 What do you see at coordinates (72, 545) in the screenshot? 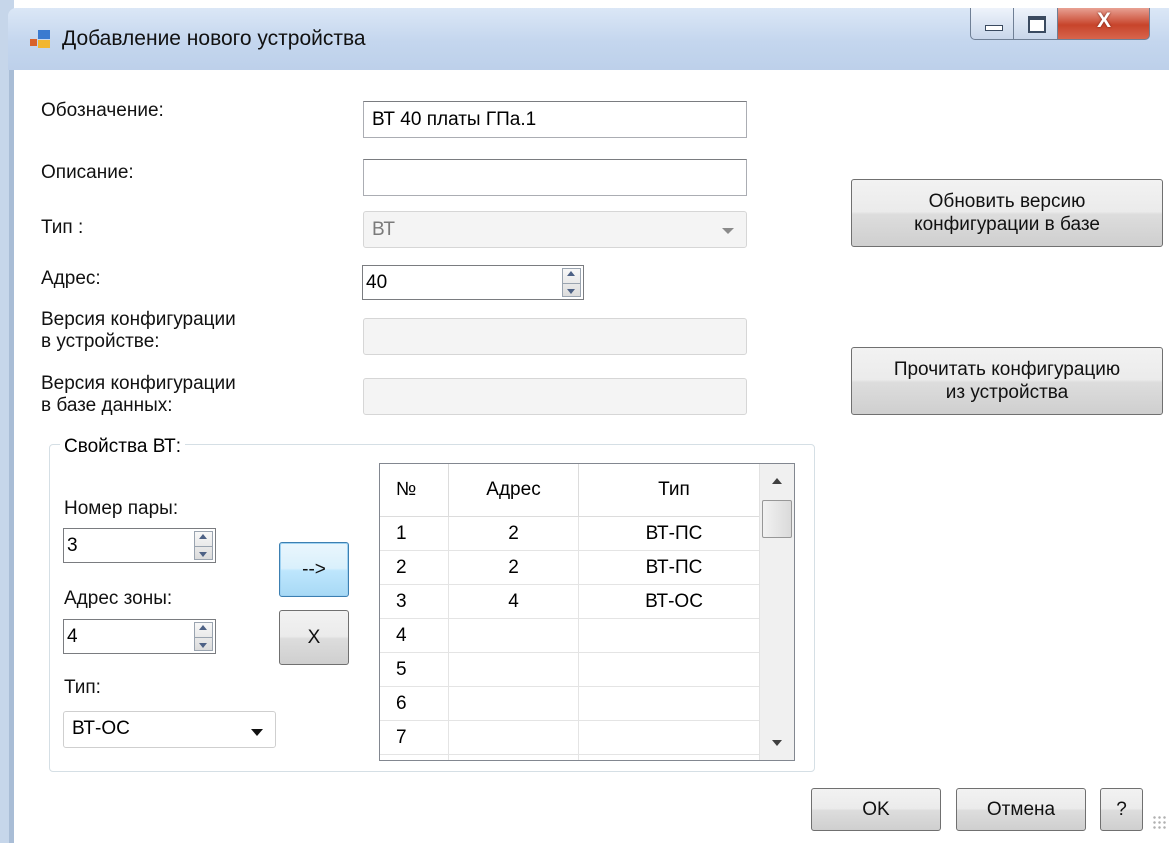
I see `pair-number-value: 3` at bounding box center [72, 545].